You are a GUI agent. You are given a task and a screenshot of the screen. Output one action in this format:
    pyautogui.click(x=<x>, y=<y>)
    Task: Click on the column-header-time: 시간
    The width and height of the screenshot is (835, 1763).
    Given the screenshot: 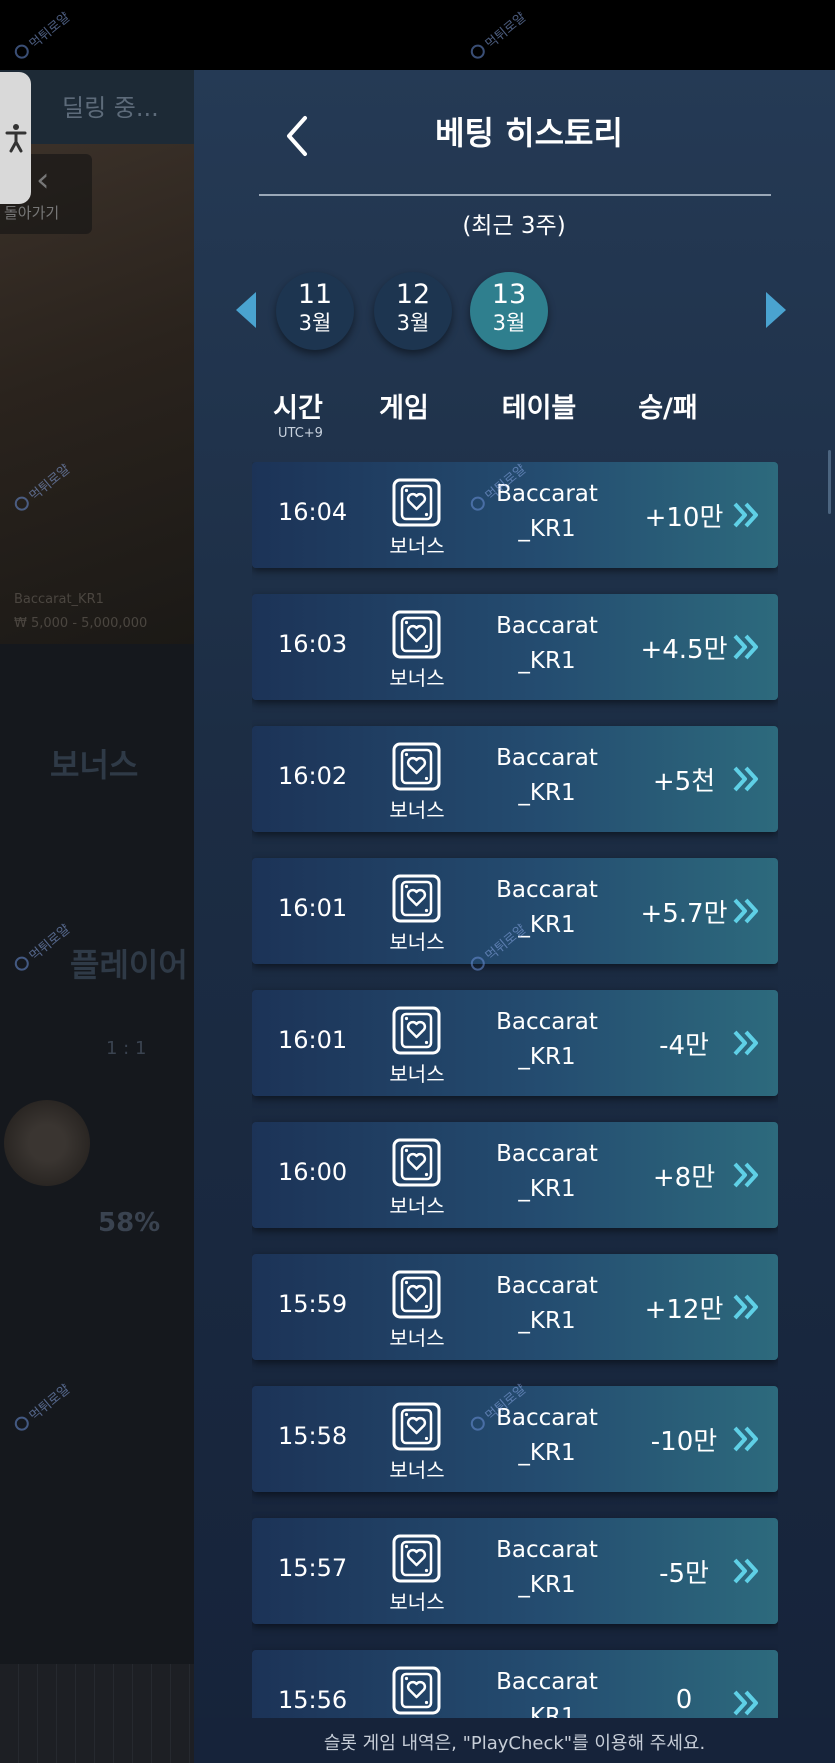 What is the action you would take?
    pyautogui.click(x=298, y=408)
    